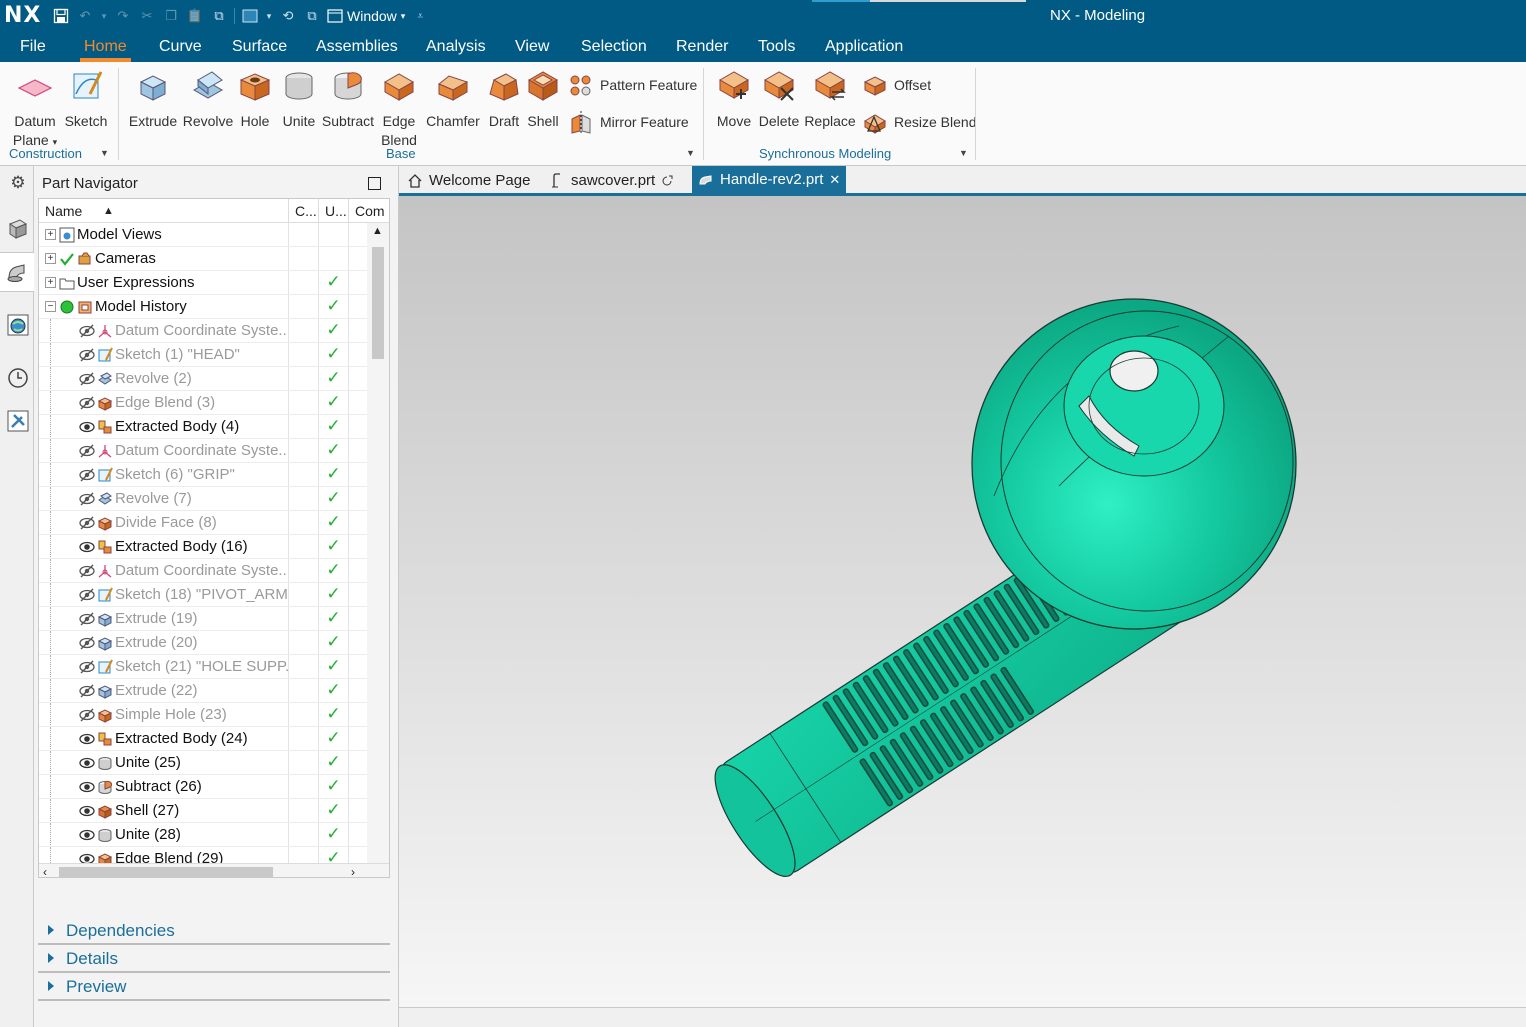 This screenshot has height=1027, width=1526. What do you see at coordinates (203, 787) in the screenshot?
I see `tree-row: Subtract (26) ✓` at bounding box center [203, 787].